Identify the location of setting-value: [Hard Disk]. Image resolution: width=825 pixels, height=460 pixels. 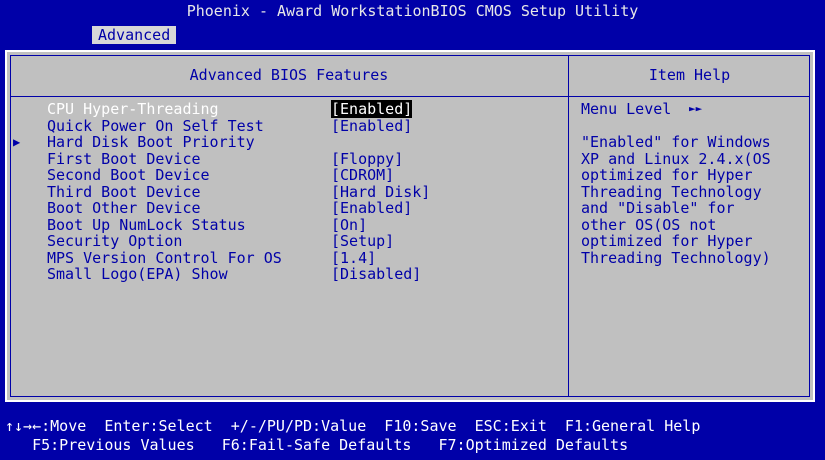
(380, 192).